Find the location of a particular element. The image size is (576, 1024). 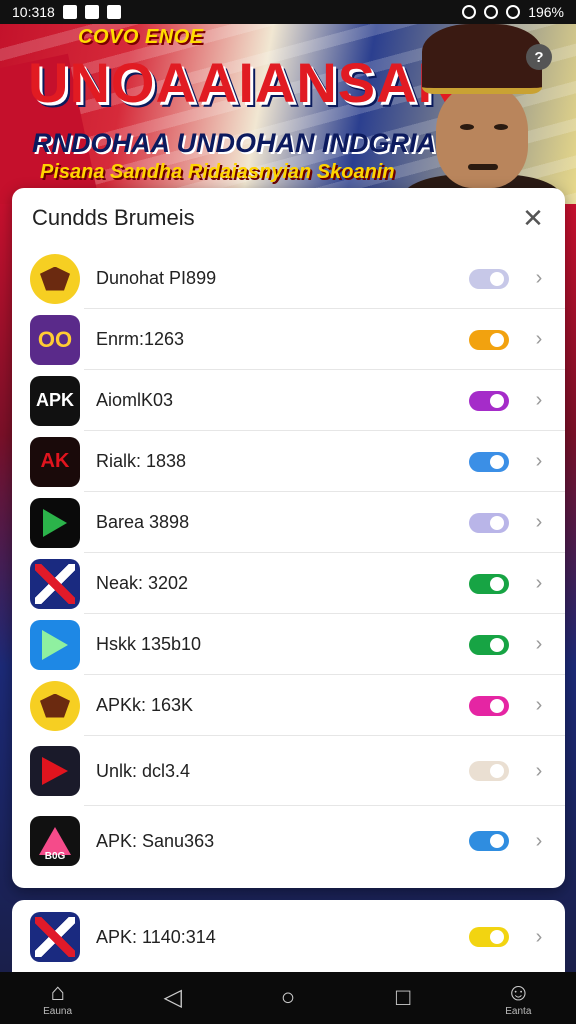

icon-caption: B0G is located at coordinates (55, 856).